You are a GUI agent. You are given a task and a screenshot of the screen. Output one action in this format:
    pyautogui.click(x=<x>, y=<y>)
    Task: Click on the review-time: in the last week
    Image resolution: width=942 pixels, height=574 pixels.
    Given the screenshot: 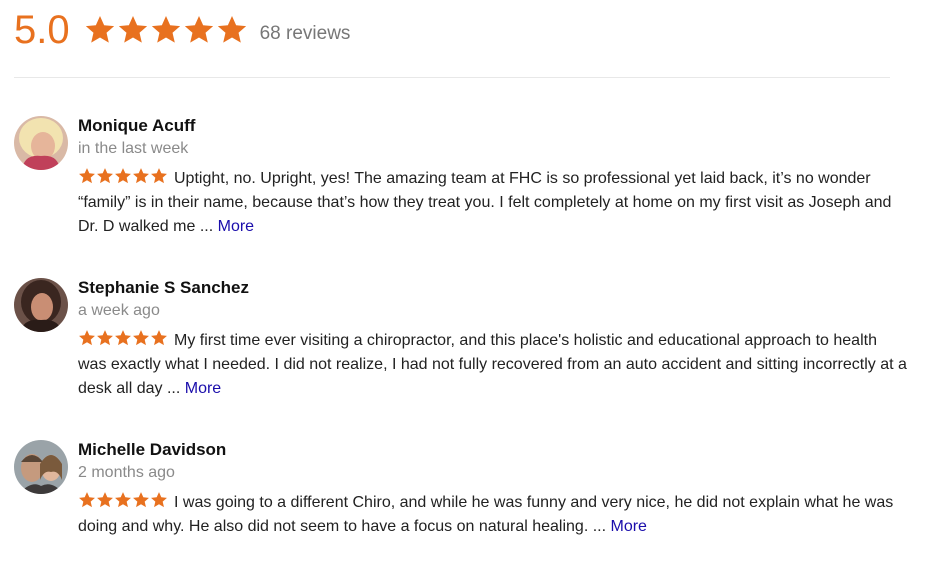 What is the action you would take?
    pyautogui.click(x=133, y=148)
    